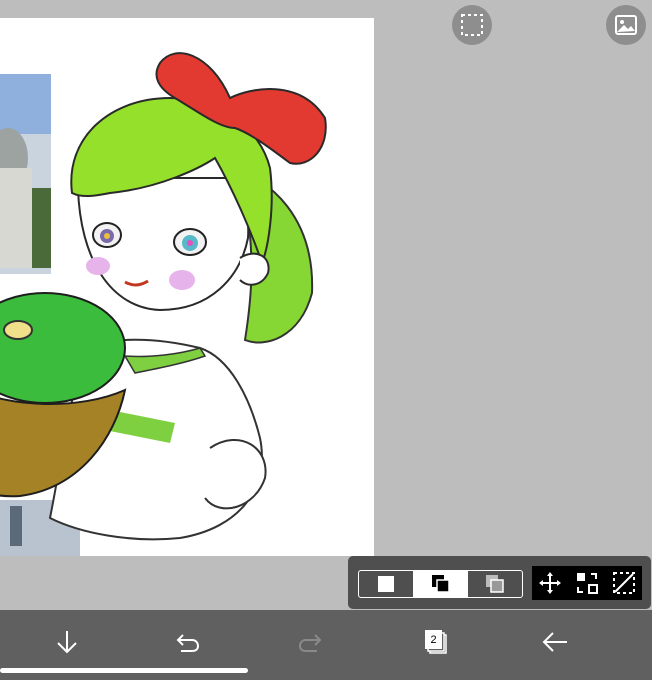  I want to click on layers-button: 2, so click(433, 642).